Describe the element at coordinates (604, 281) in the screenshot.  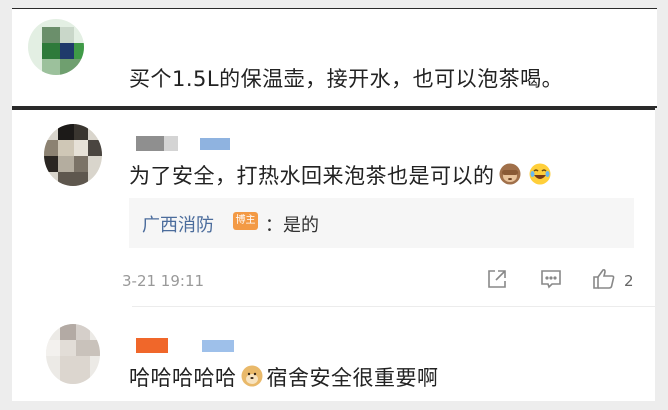
I see `like-icon` at that location.